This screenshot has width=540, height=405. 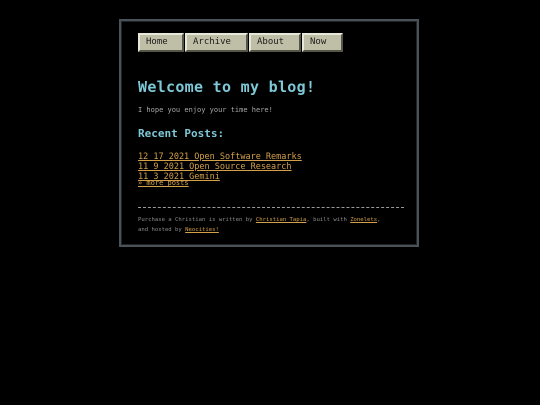 What do you see at coordinates (202, 230) in the screenshot?
I see `host-link: Neocities!` at bounding box center [202, 230].